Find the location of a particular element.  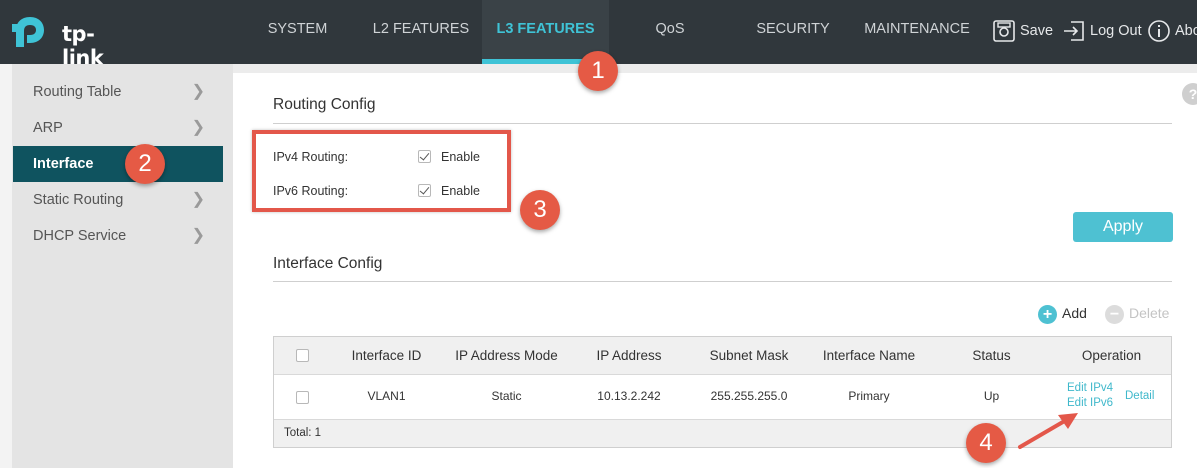

annotation-badge-1: 1 is located at coordinates (598, 71).